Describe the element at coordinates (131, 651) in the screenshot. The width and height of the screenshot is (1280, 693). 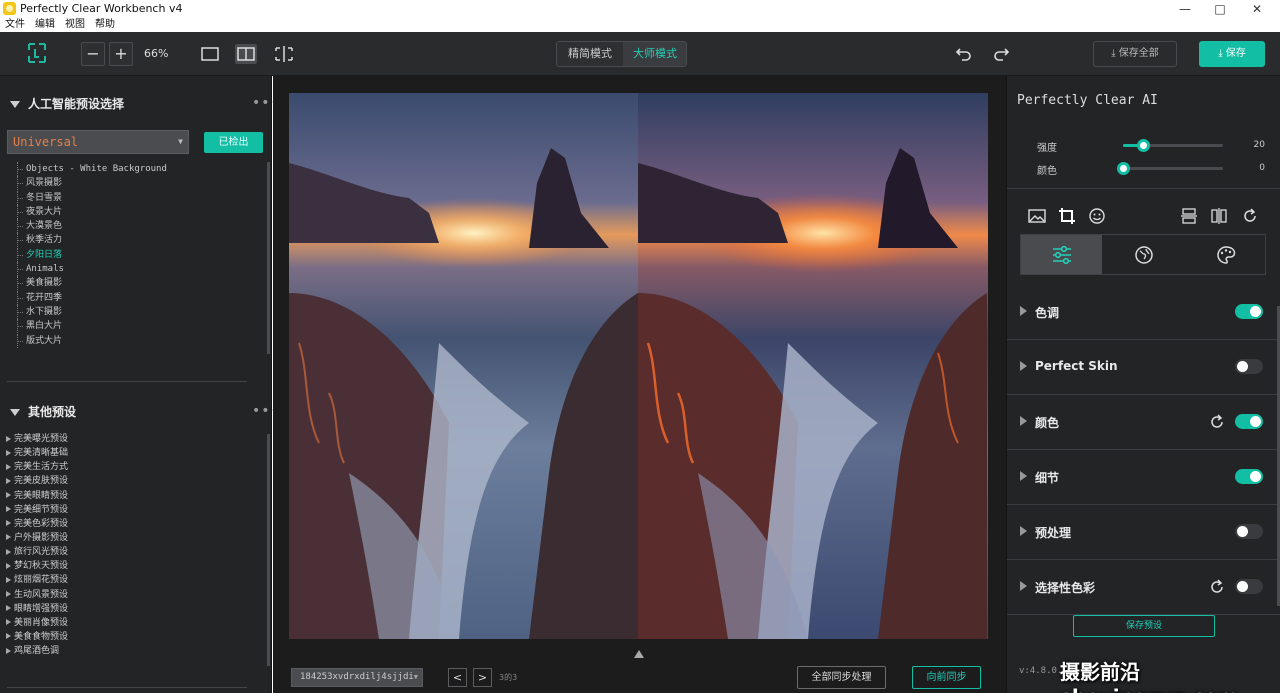
I see `list-item: 鸡尾酒色调` at that location.